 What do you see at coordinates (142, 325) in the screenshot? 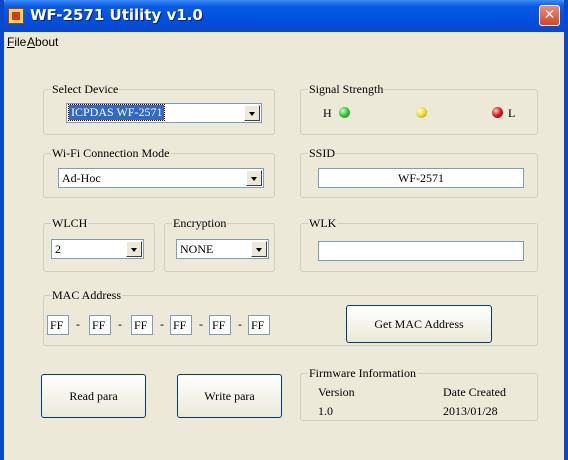
I see `mac-octet-3-input: FF` at bounding box center [142, 325].